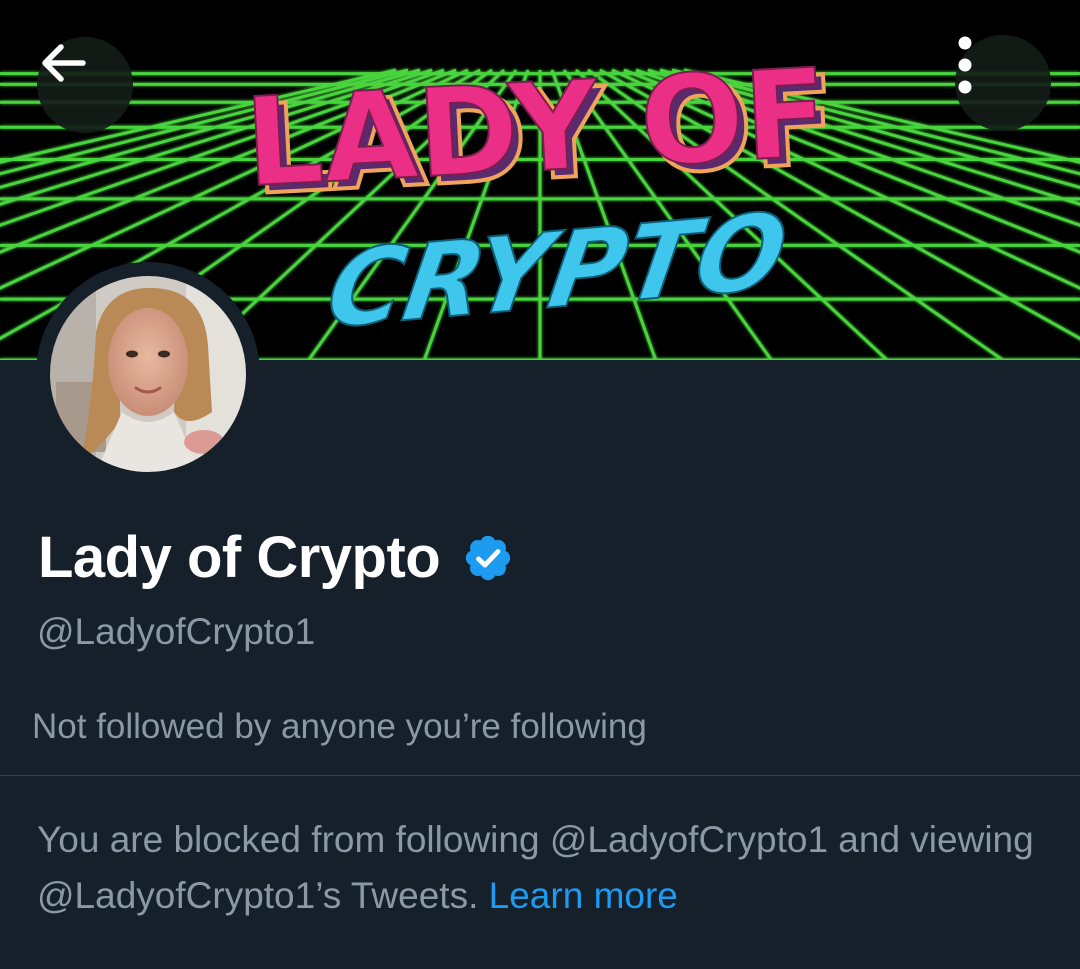 The width and height of the screenshot is (1080, 969). Describe the element at coordinates (85, 85) in the screenshot. I see `back-button` at that location.